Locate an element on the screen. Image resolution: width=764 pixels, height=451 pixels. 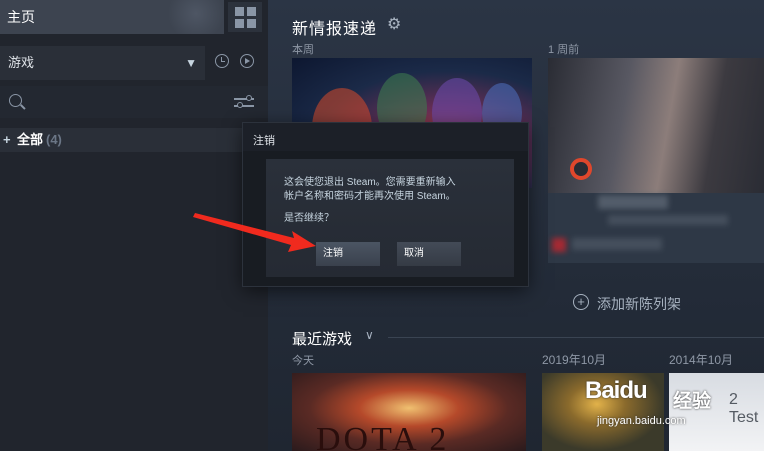
news-section-title: 新情报速递 is located at coordinates (335, 29).